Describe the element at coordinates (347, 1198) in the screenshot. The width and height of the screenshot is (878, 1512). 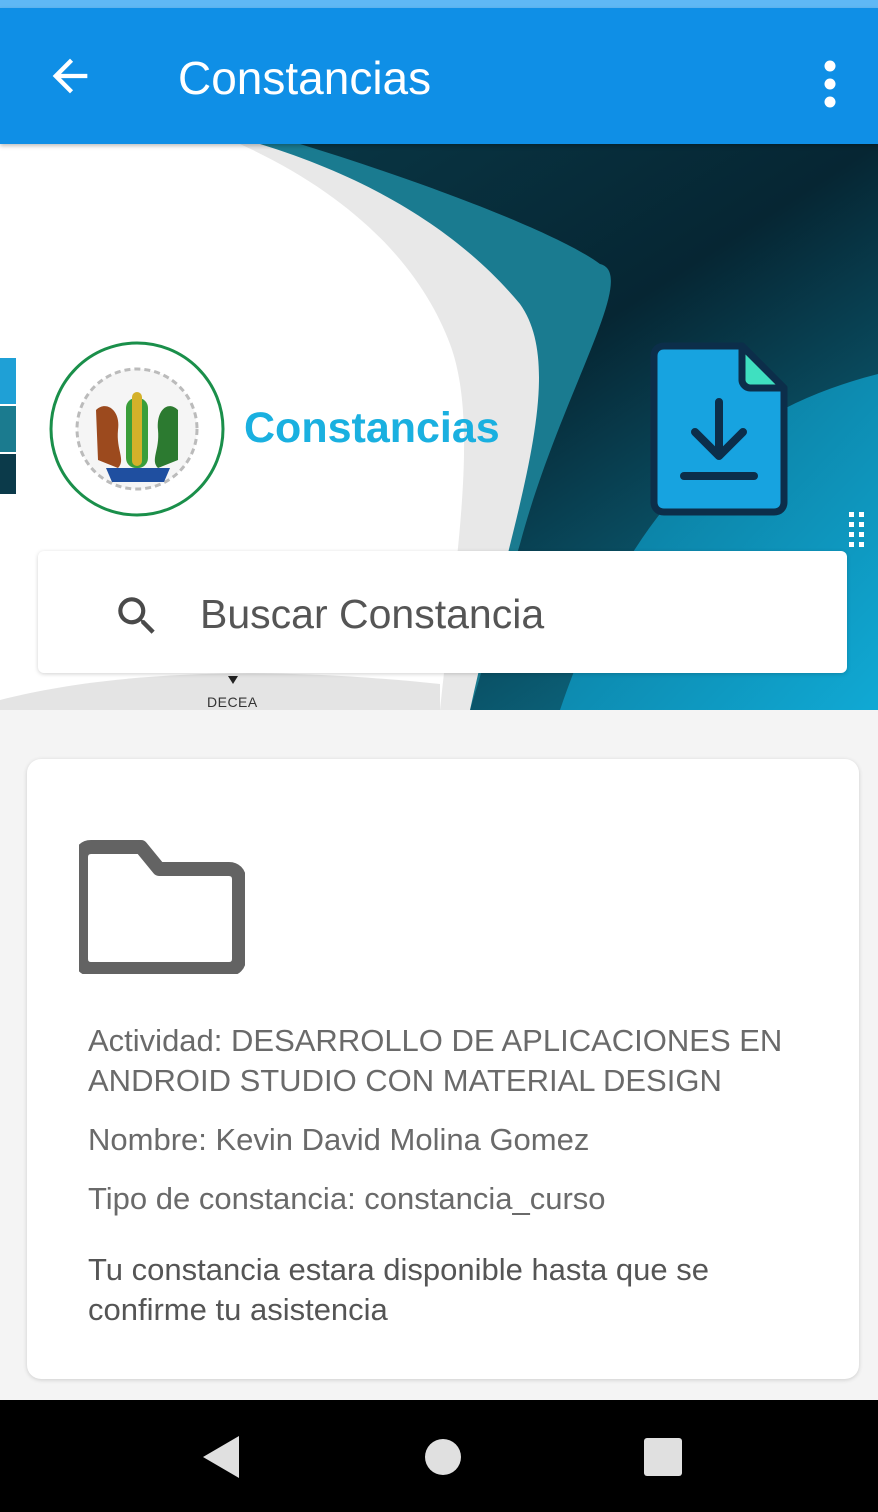
I see `certificate-type-text: Tipo de constancia: constancia_curso` at that location.